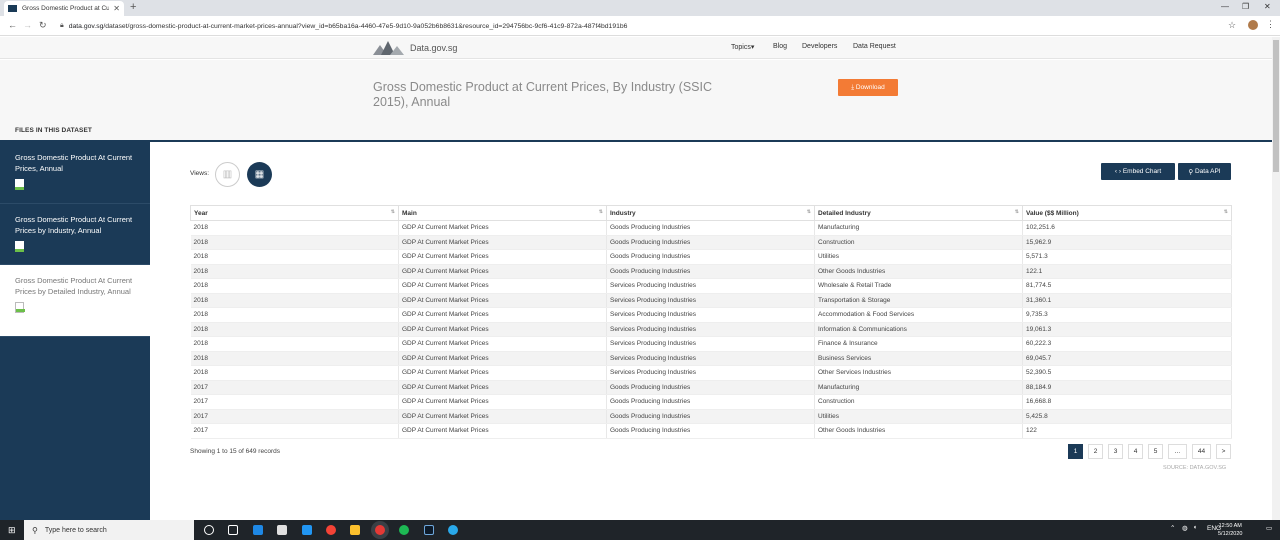 The image size is (1280, 540). Describe the element at coordinates (1201, 451) in the screenshot. I see `page-button: 44` at that location.